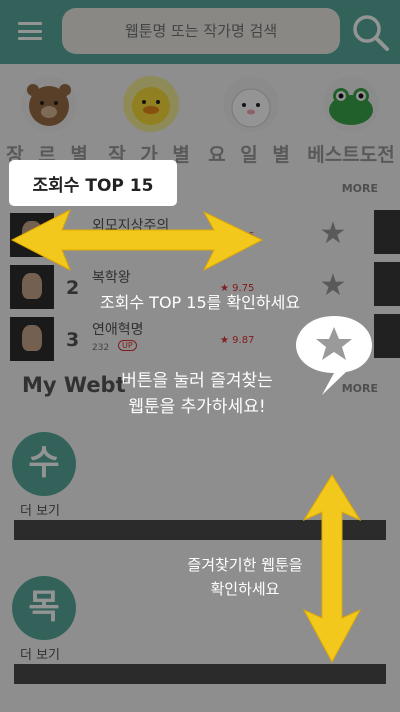 The height and width of the screenshot is (712, 400). I want to click on favorites-list-tip-text: 즐겨찾기한 웹툰을 확인하세요, so click(245, 577).